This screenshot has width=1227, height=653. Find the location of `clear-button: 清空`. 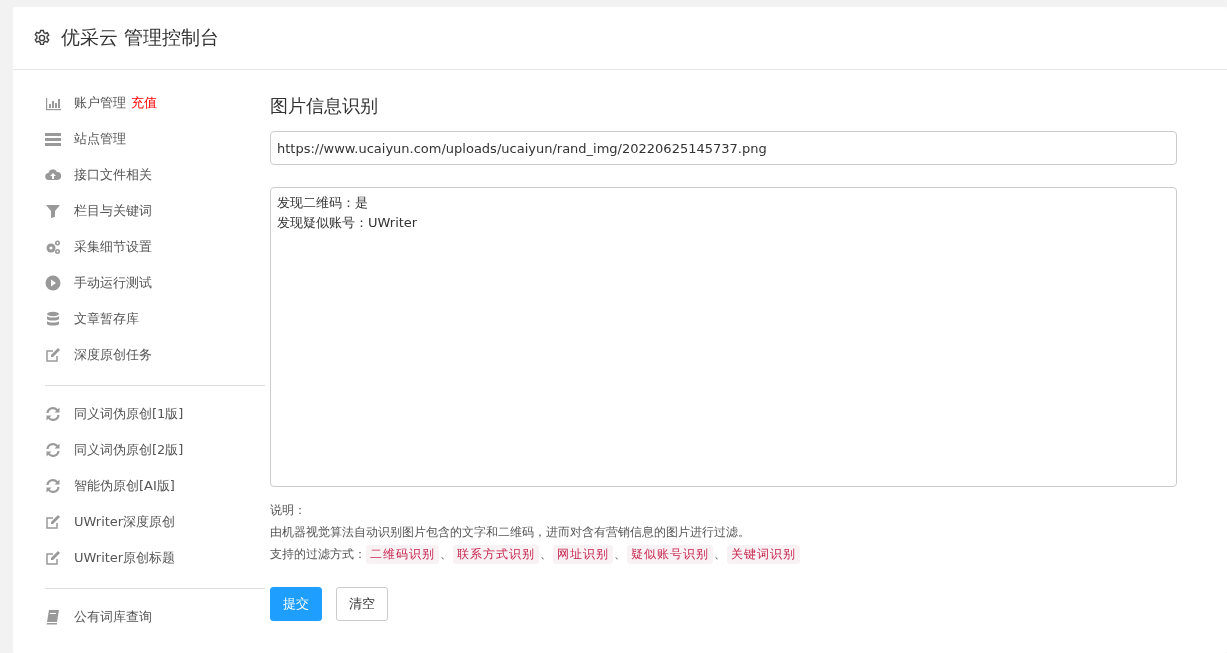

clear-button: 清空 is located at coordinates (362, 604).